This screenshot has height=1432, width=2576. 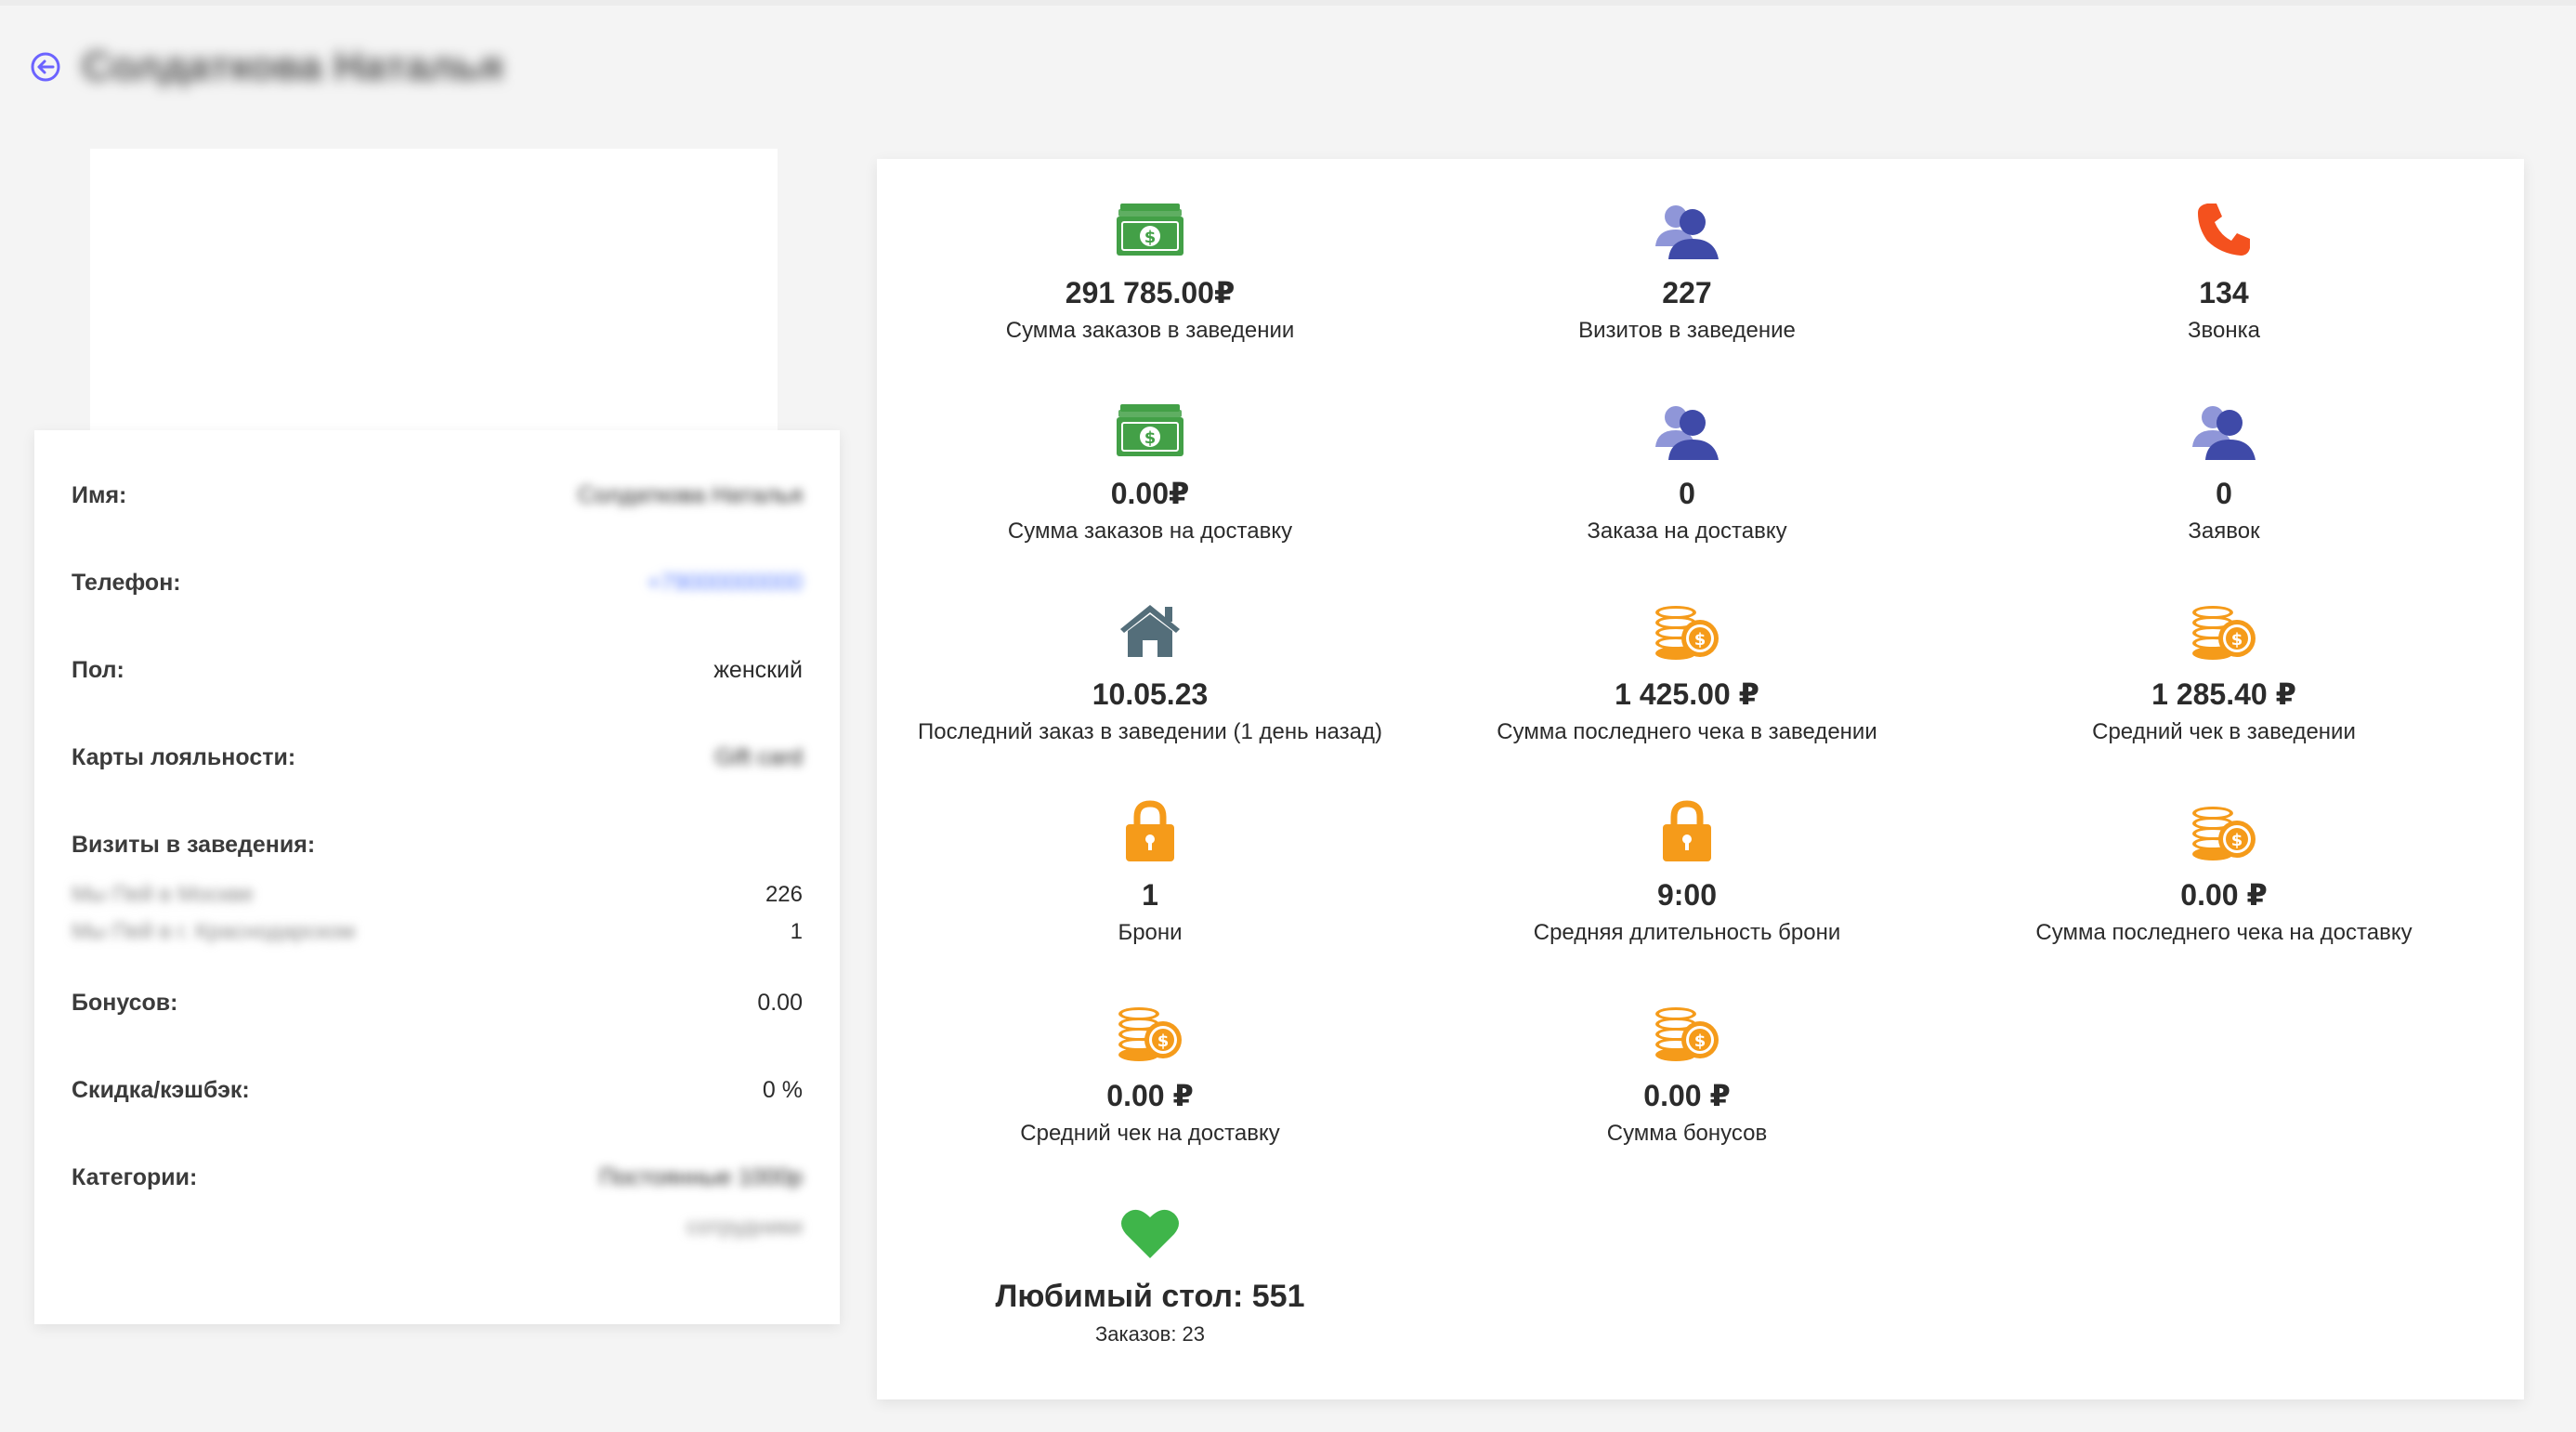 What do you see at coordinates (98, 670) in the screenshot?
I see `row-label: Пол:` at bounding box center [98, 670].